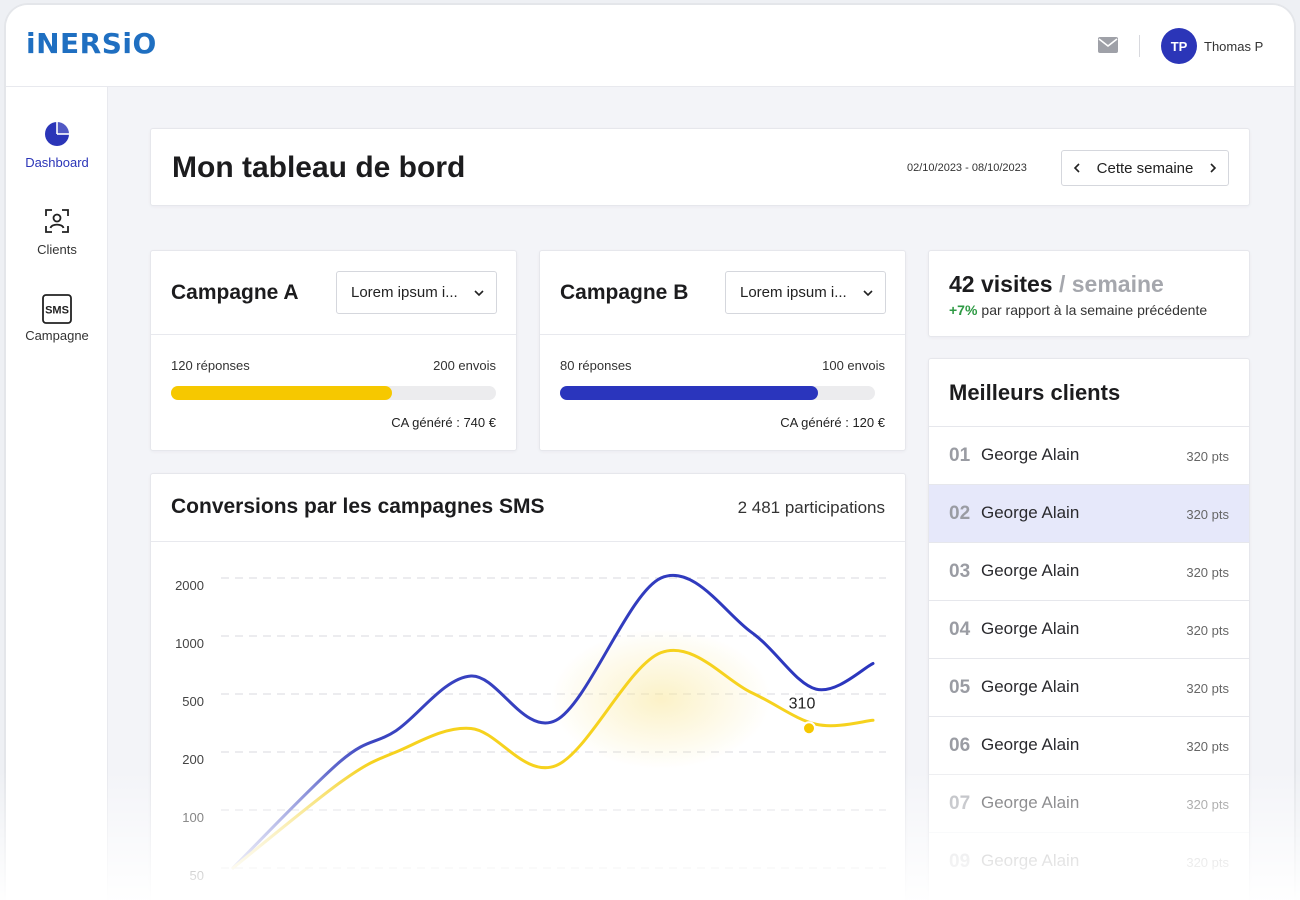  Describe the element at coordinates (1213, 168) in the screenshot. I see `chevron-right-icon` at that location.